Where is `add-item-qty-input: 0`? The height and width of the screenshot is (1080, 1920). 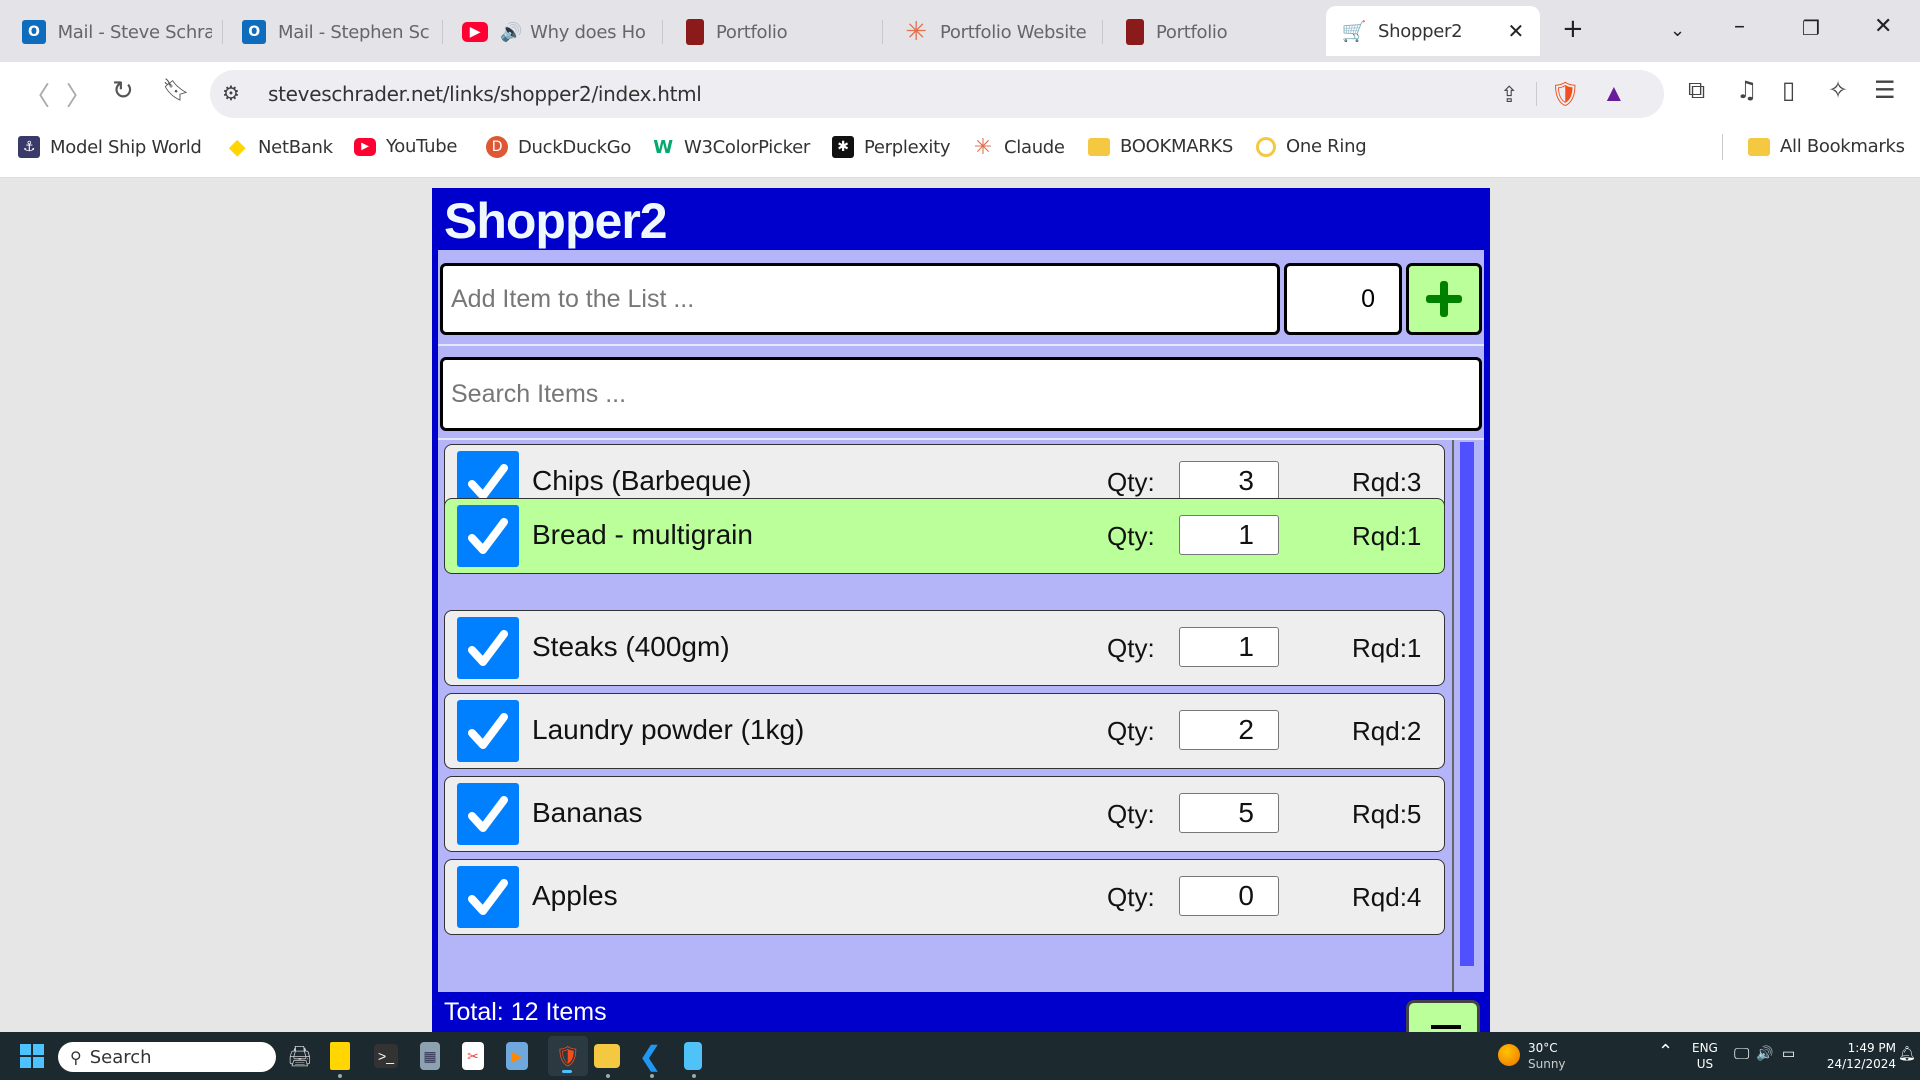 add-item-qty-input: 0 is located at coordinates (1343, 299).